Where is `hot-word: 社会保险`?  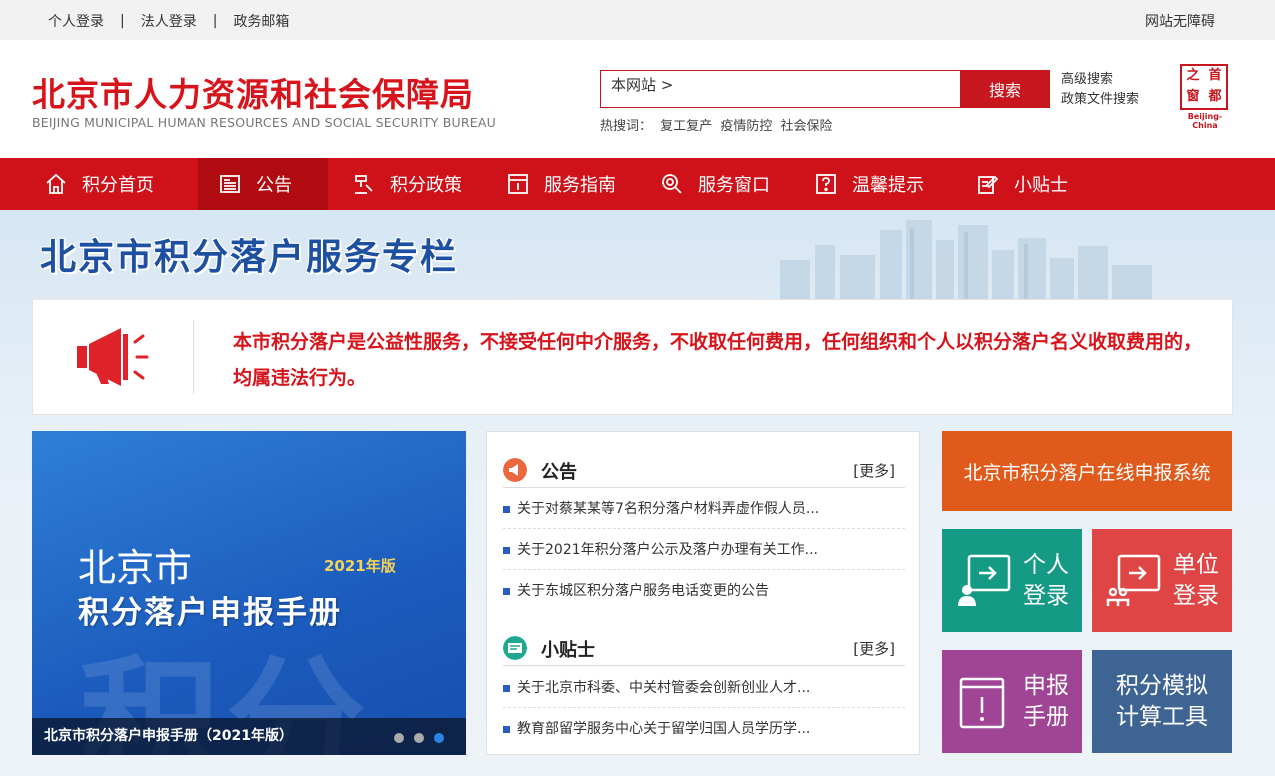
hot-word: 社会保险 is located at coordinates (806, 126).